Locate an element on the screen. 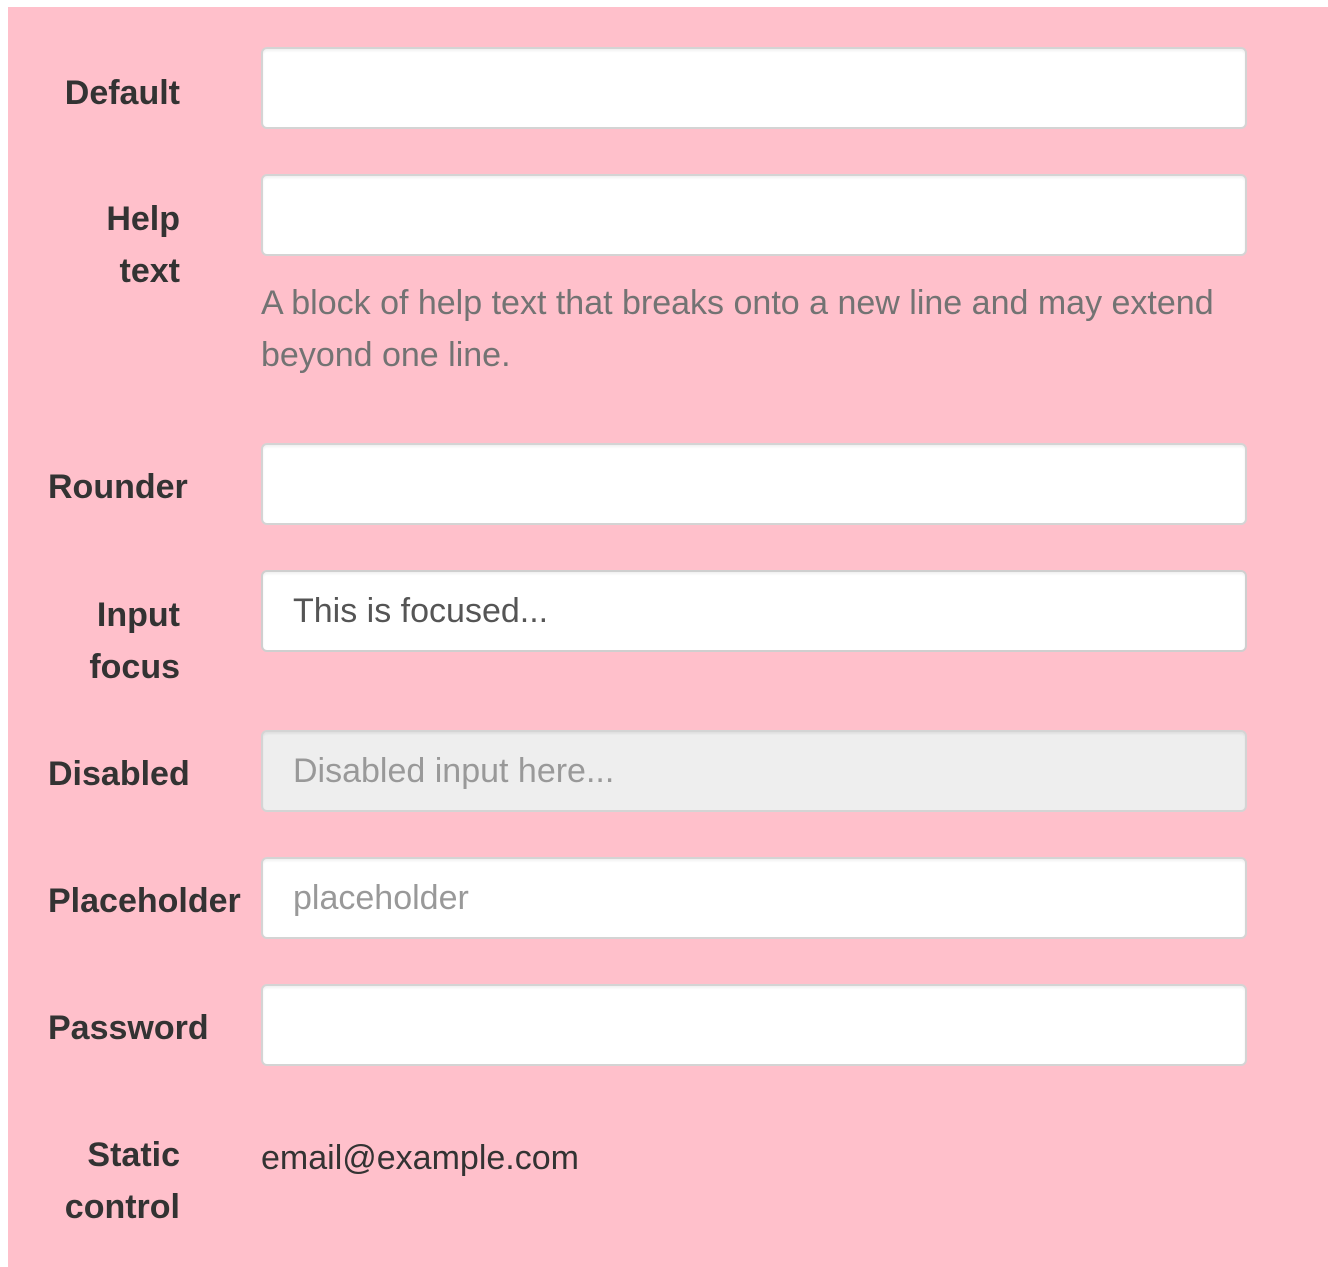 Image resolution: width=1328 pixels, height=1267 pixels. password-input is located at coordinates (754, 1025).